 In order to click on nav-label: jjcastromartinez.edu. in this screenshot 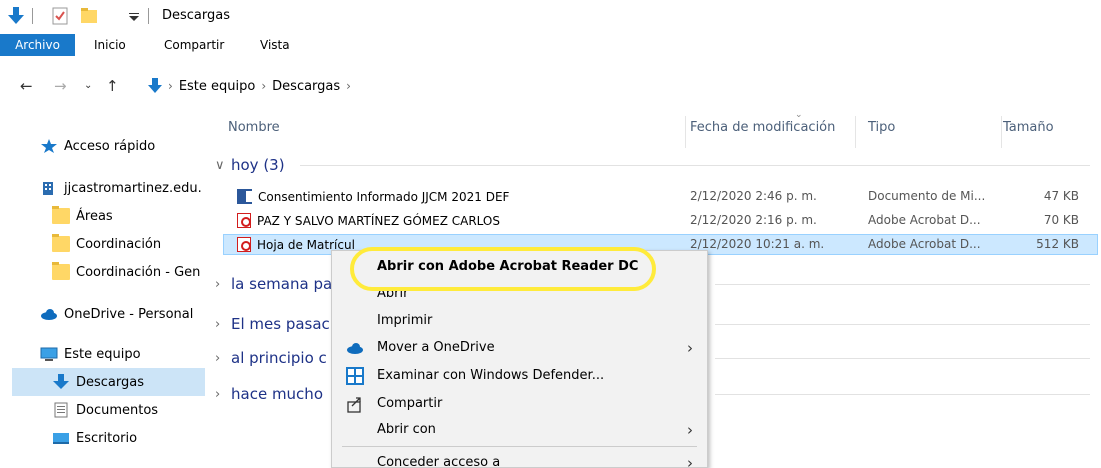, I will do `click(133, 188)`.